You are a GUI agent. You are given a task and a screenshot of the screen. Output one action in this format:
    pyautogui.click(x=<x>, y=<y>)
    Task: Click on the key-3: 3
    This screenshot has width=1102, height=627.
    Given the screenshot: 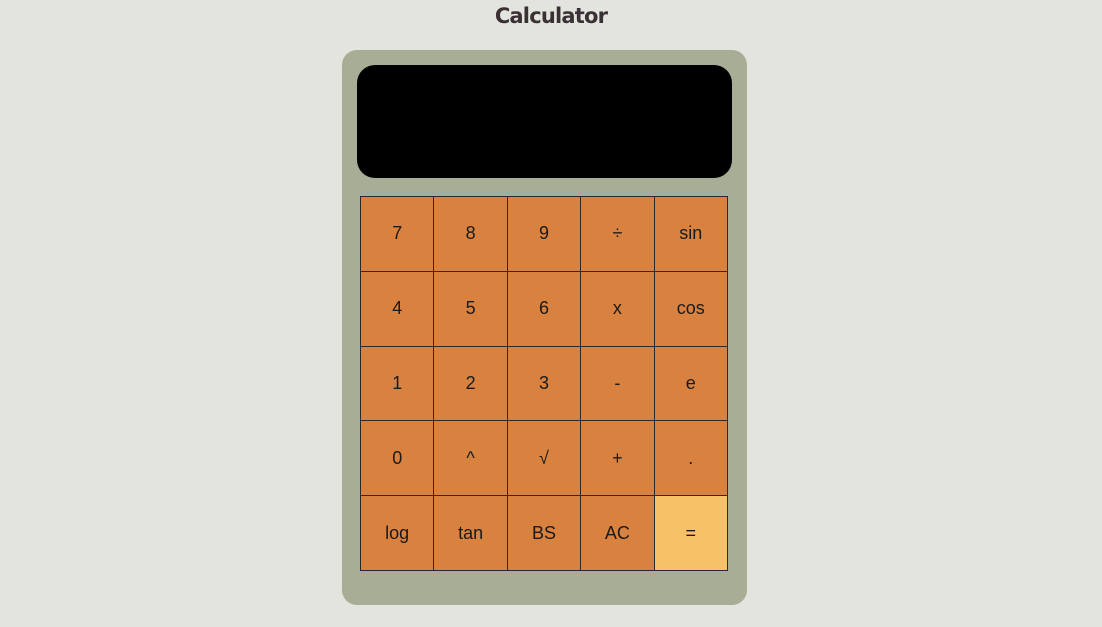 What is the action you would take?
    pyautogui.click(x=544, y=384)
    